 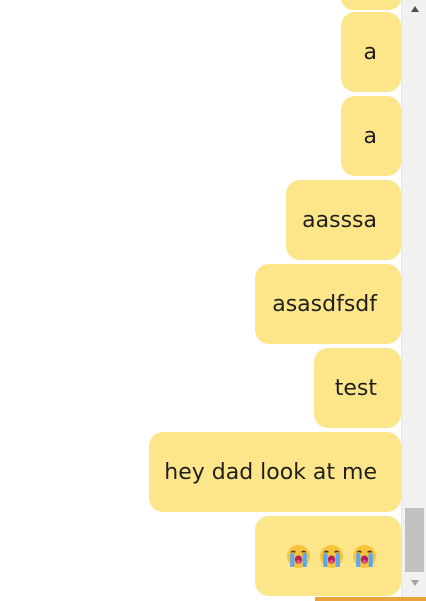 I want to click on message-bubble: hey dad look at me, so click(x=275, y=472).